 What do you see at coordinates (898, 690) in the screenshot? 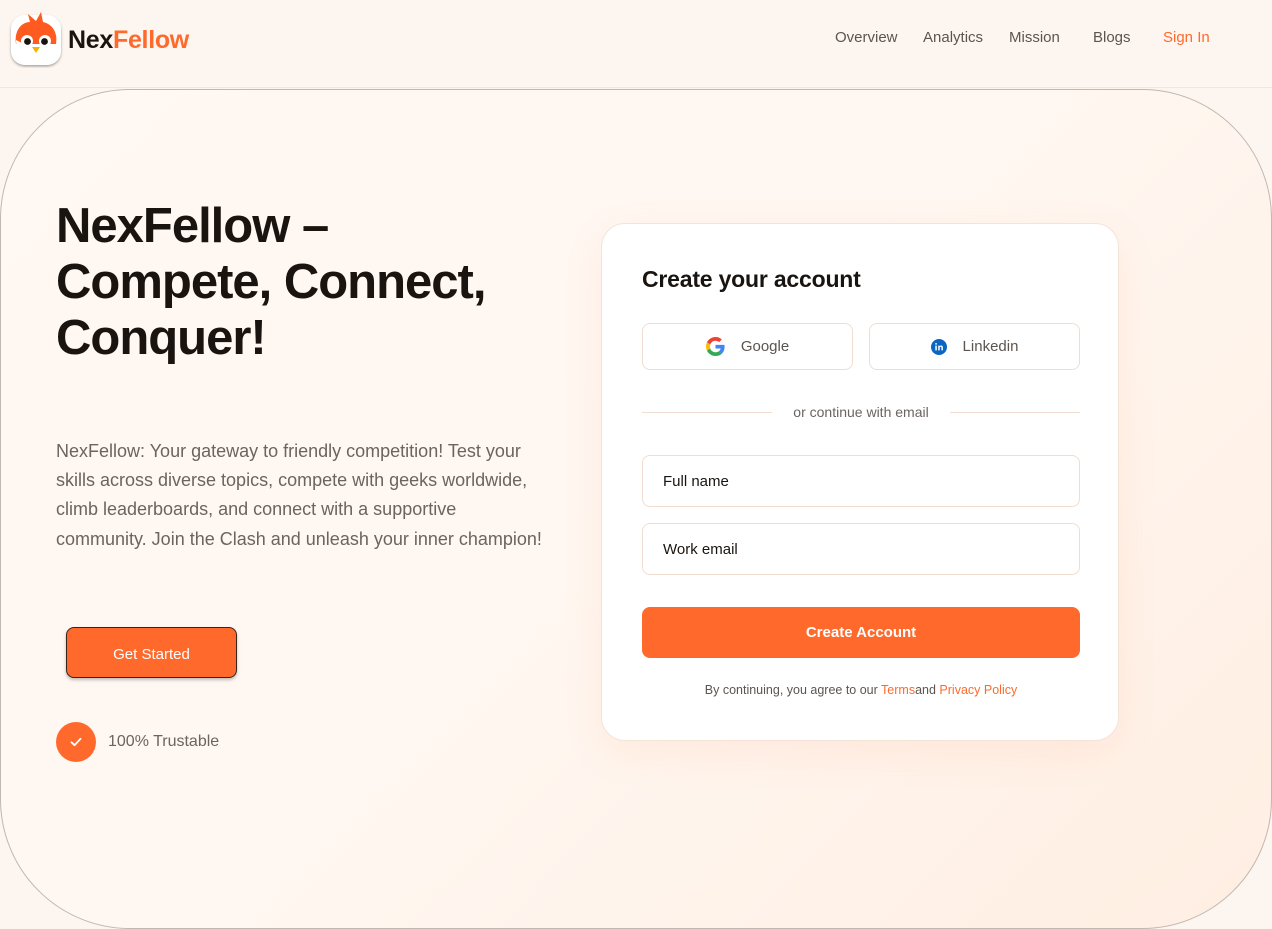
I see `terms-link: Terms` at bounding box center [898, 690].